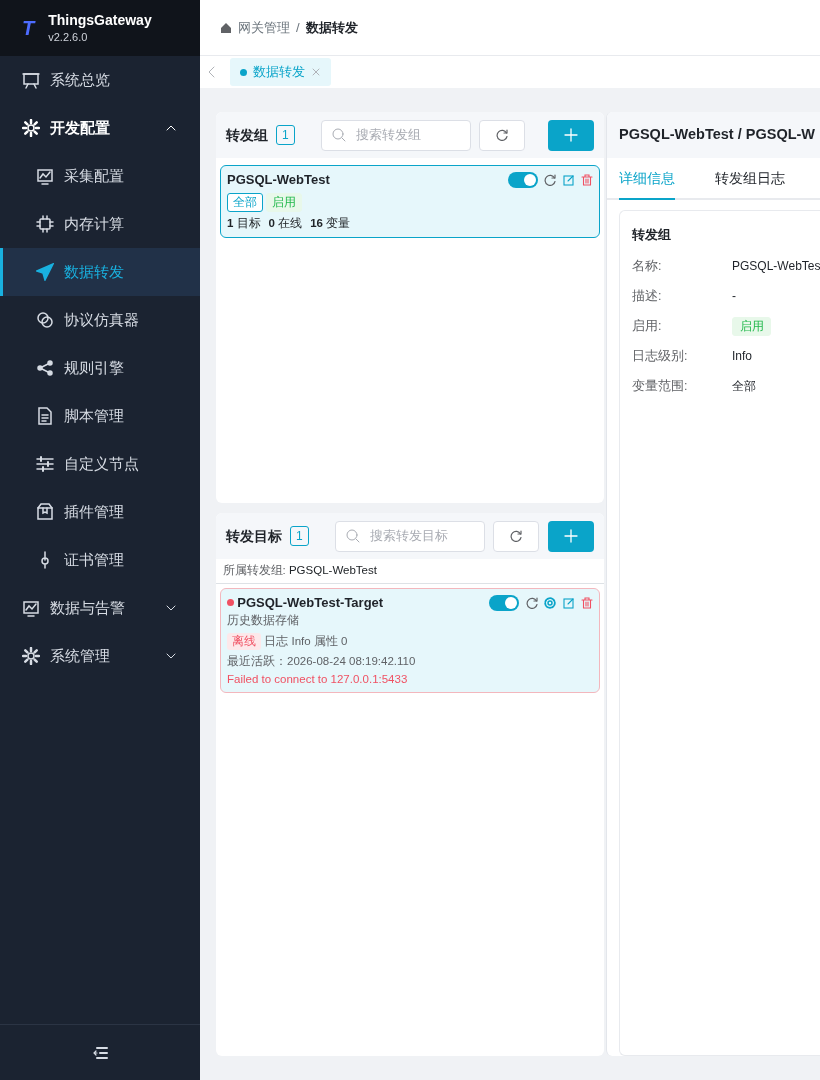 The image size is (820, 1080). Describe the element at coordinates (244, 641) in the screenshot. I see `status-tag: 离线` at that location.